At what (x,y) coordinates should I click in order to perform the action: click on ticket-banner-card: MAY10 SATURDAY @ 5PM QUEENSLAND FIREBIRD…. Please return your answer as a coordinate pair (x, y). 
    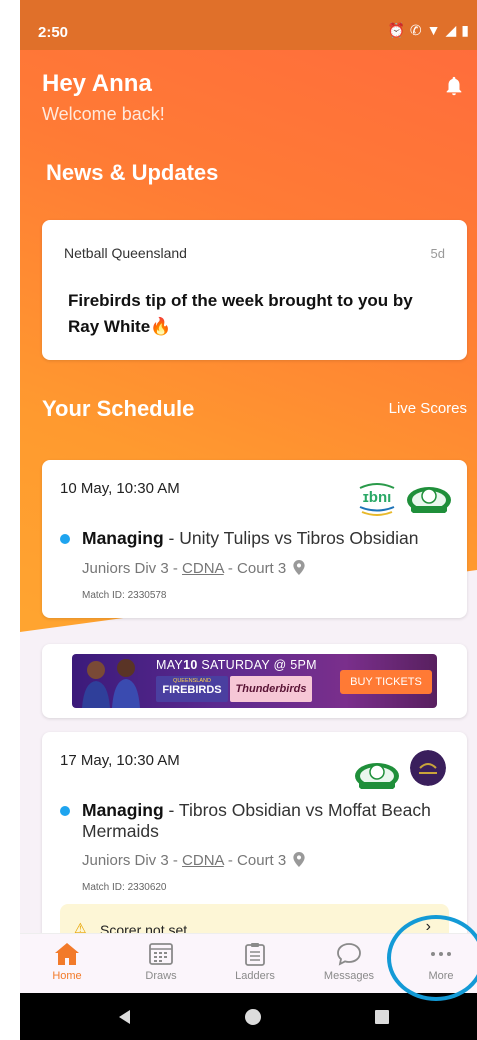
    Looking at the image, I should click on (254, 681).